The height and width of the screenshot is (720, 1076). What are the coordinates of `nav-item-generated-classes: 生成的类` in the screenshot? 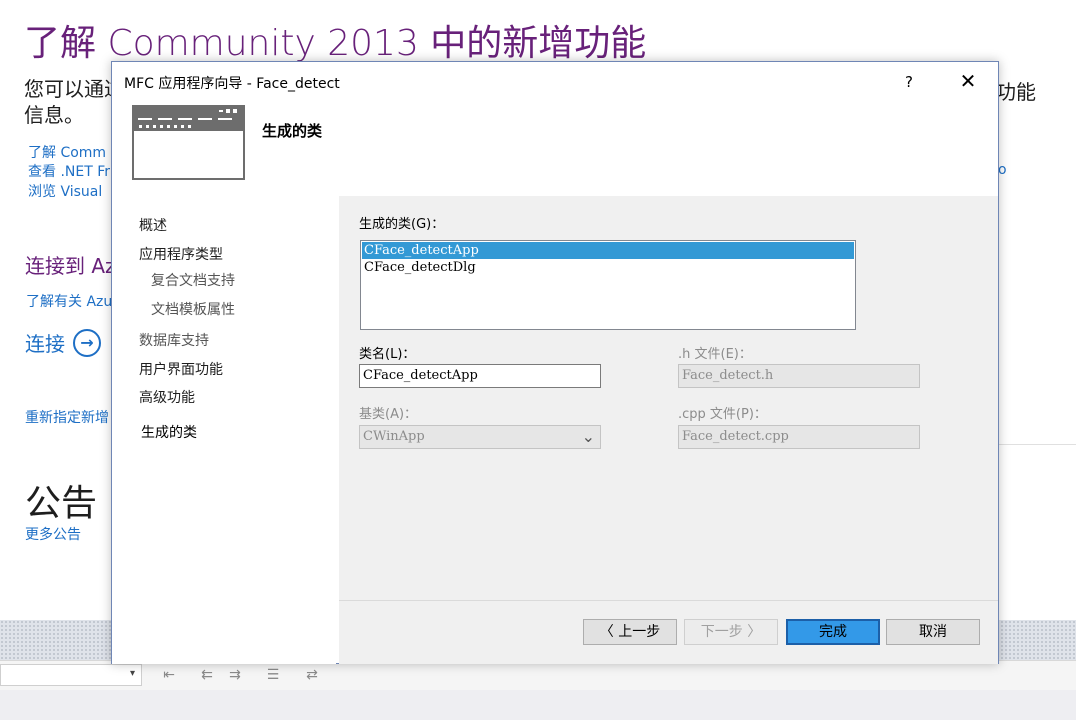 It's located at (169, 432).